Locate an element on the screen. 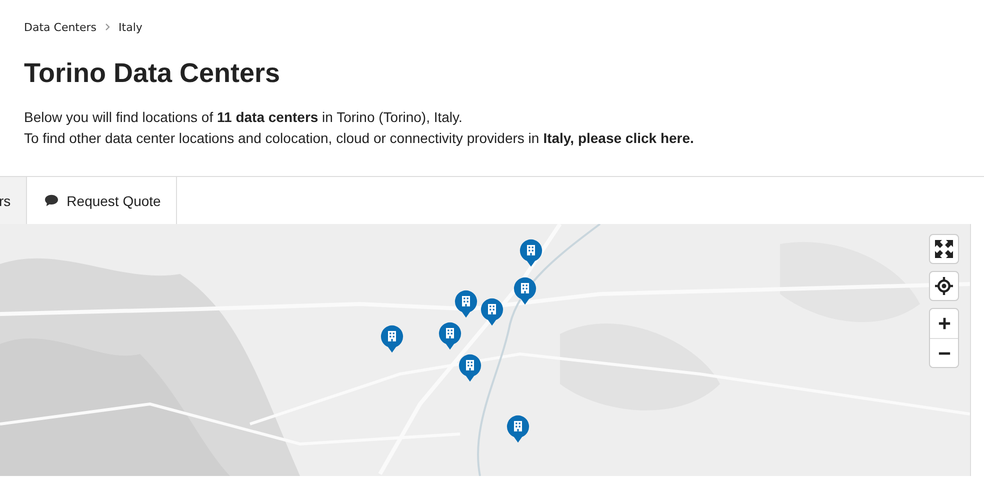 The height and width of the screenshot is (489, 984). tab: Request Quote is located at coordinates (101, 200).